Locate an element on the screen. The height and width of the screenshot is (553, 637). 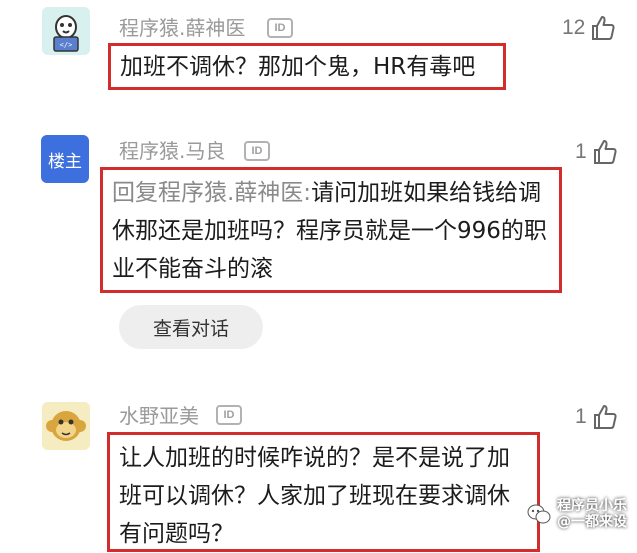
avatar: 楼主 is located at coordinates (65, 159).